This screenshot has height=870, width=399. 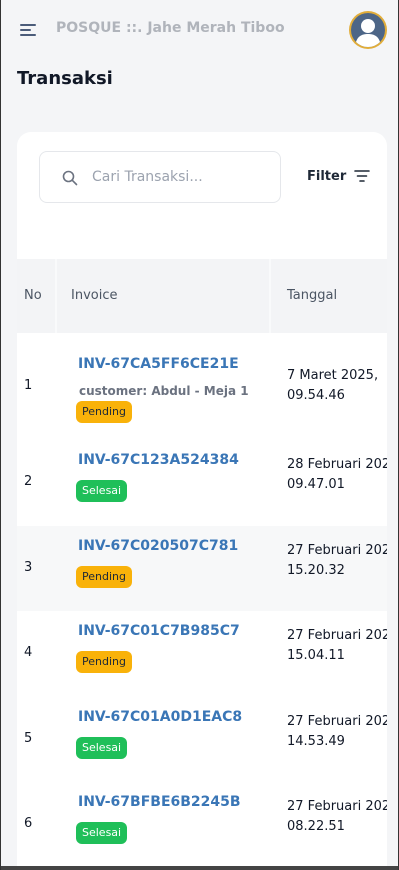 I want to click on time-line: 09.54.46, so click(x=316, y=395).